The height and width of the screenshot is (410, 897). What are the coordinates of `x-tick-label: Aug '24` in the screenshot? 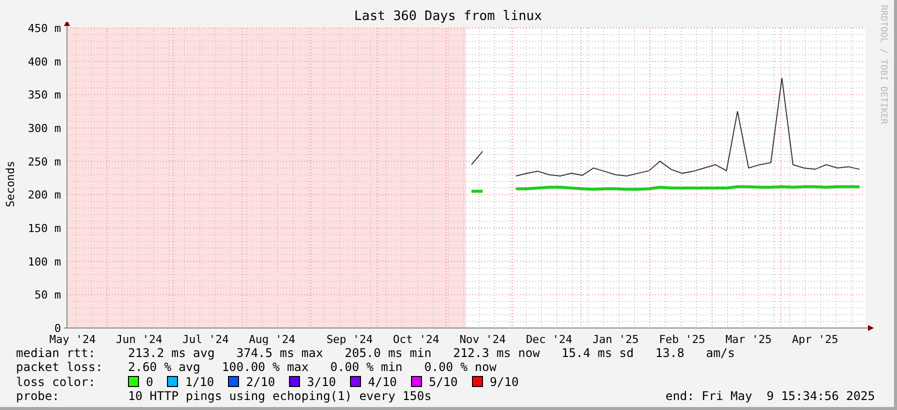 It's located at (272, 339).